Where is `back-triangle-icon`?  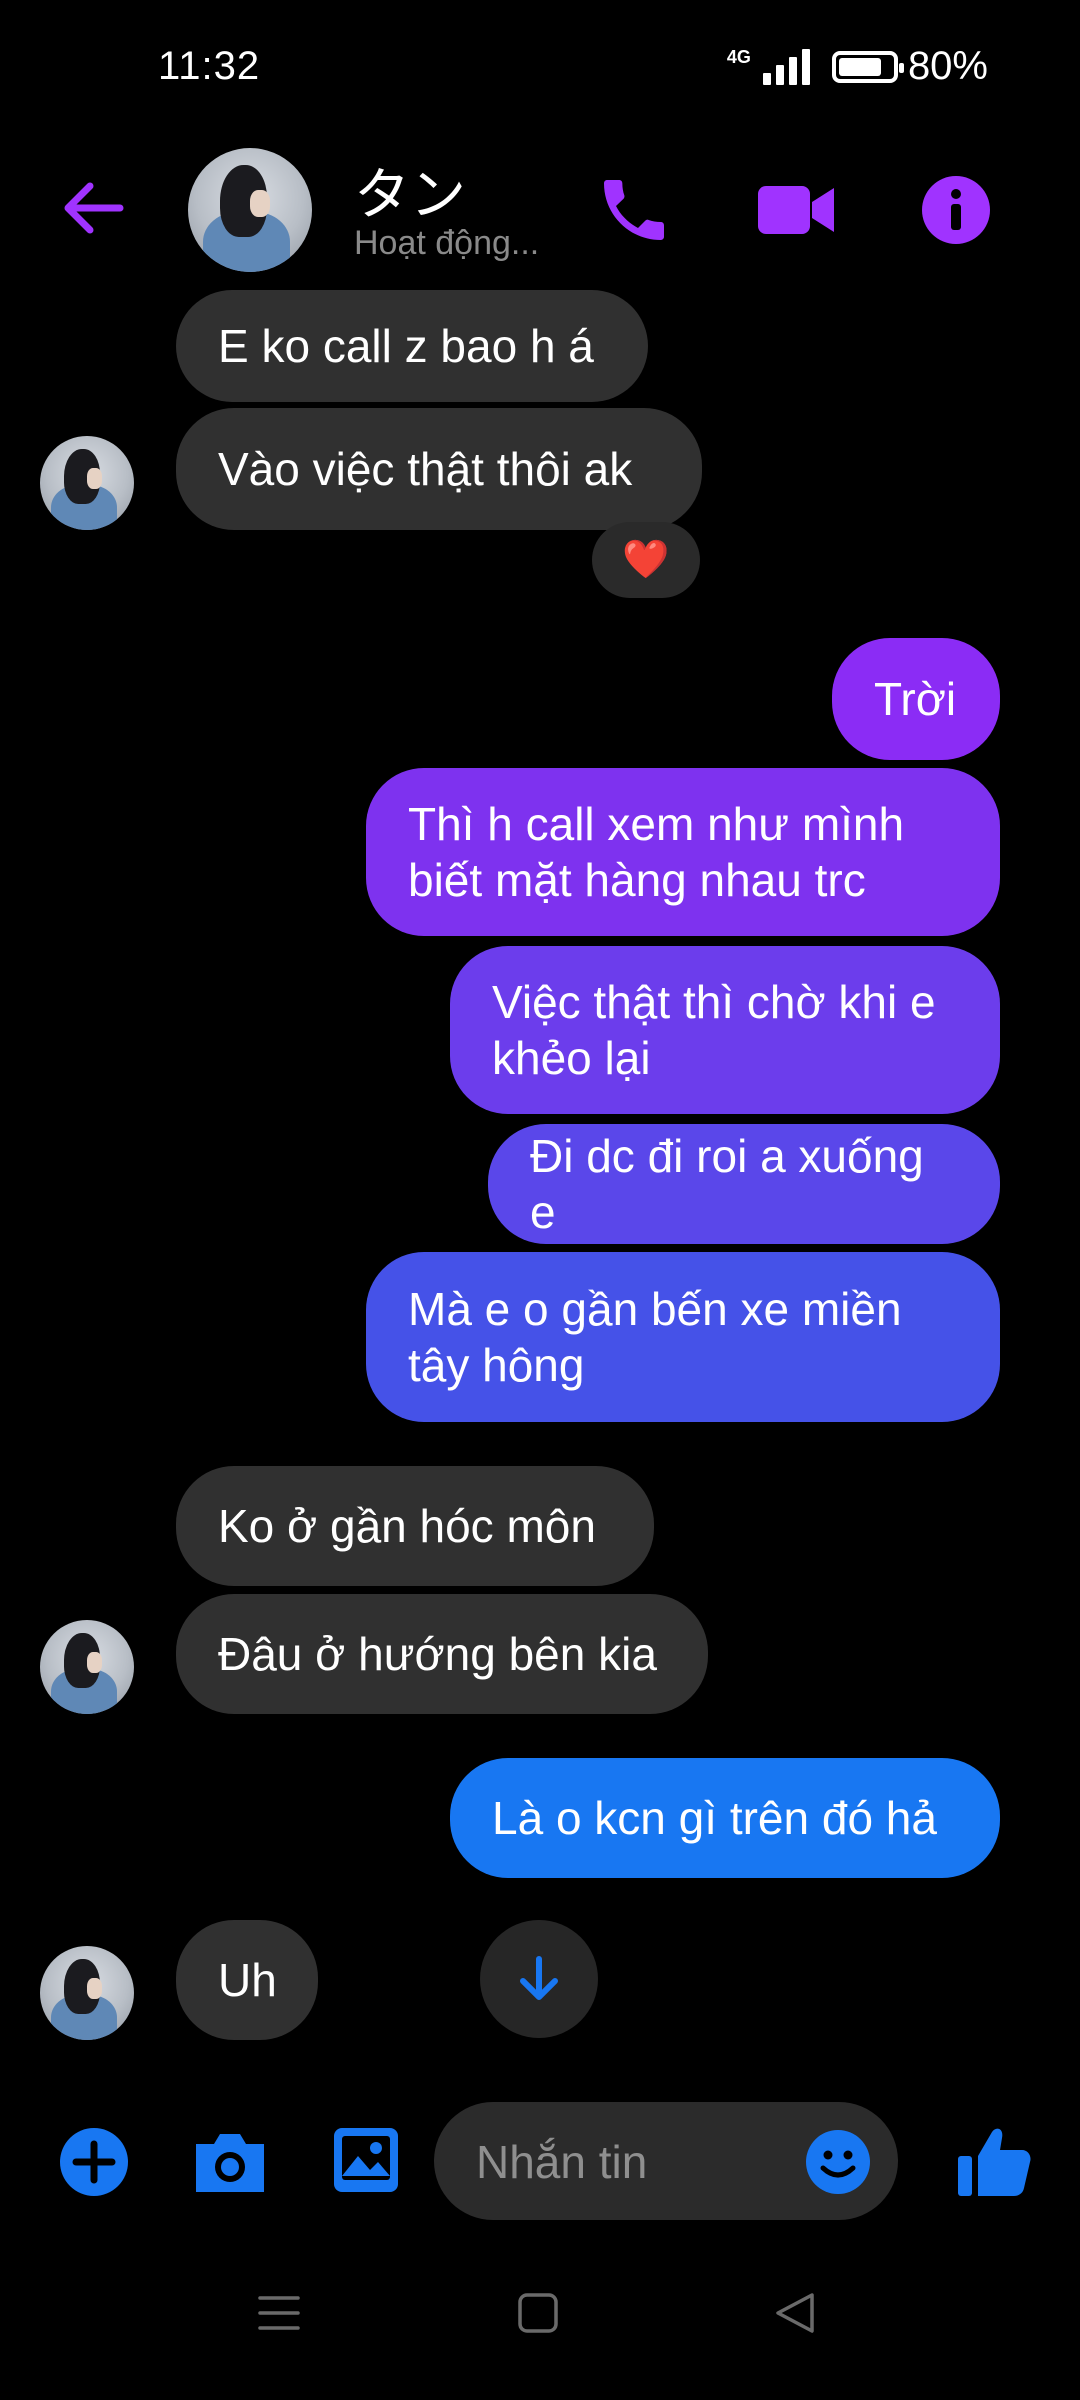 back-triangle-icon is located at coordinates (795, 2313).